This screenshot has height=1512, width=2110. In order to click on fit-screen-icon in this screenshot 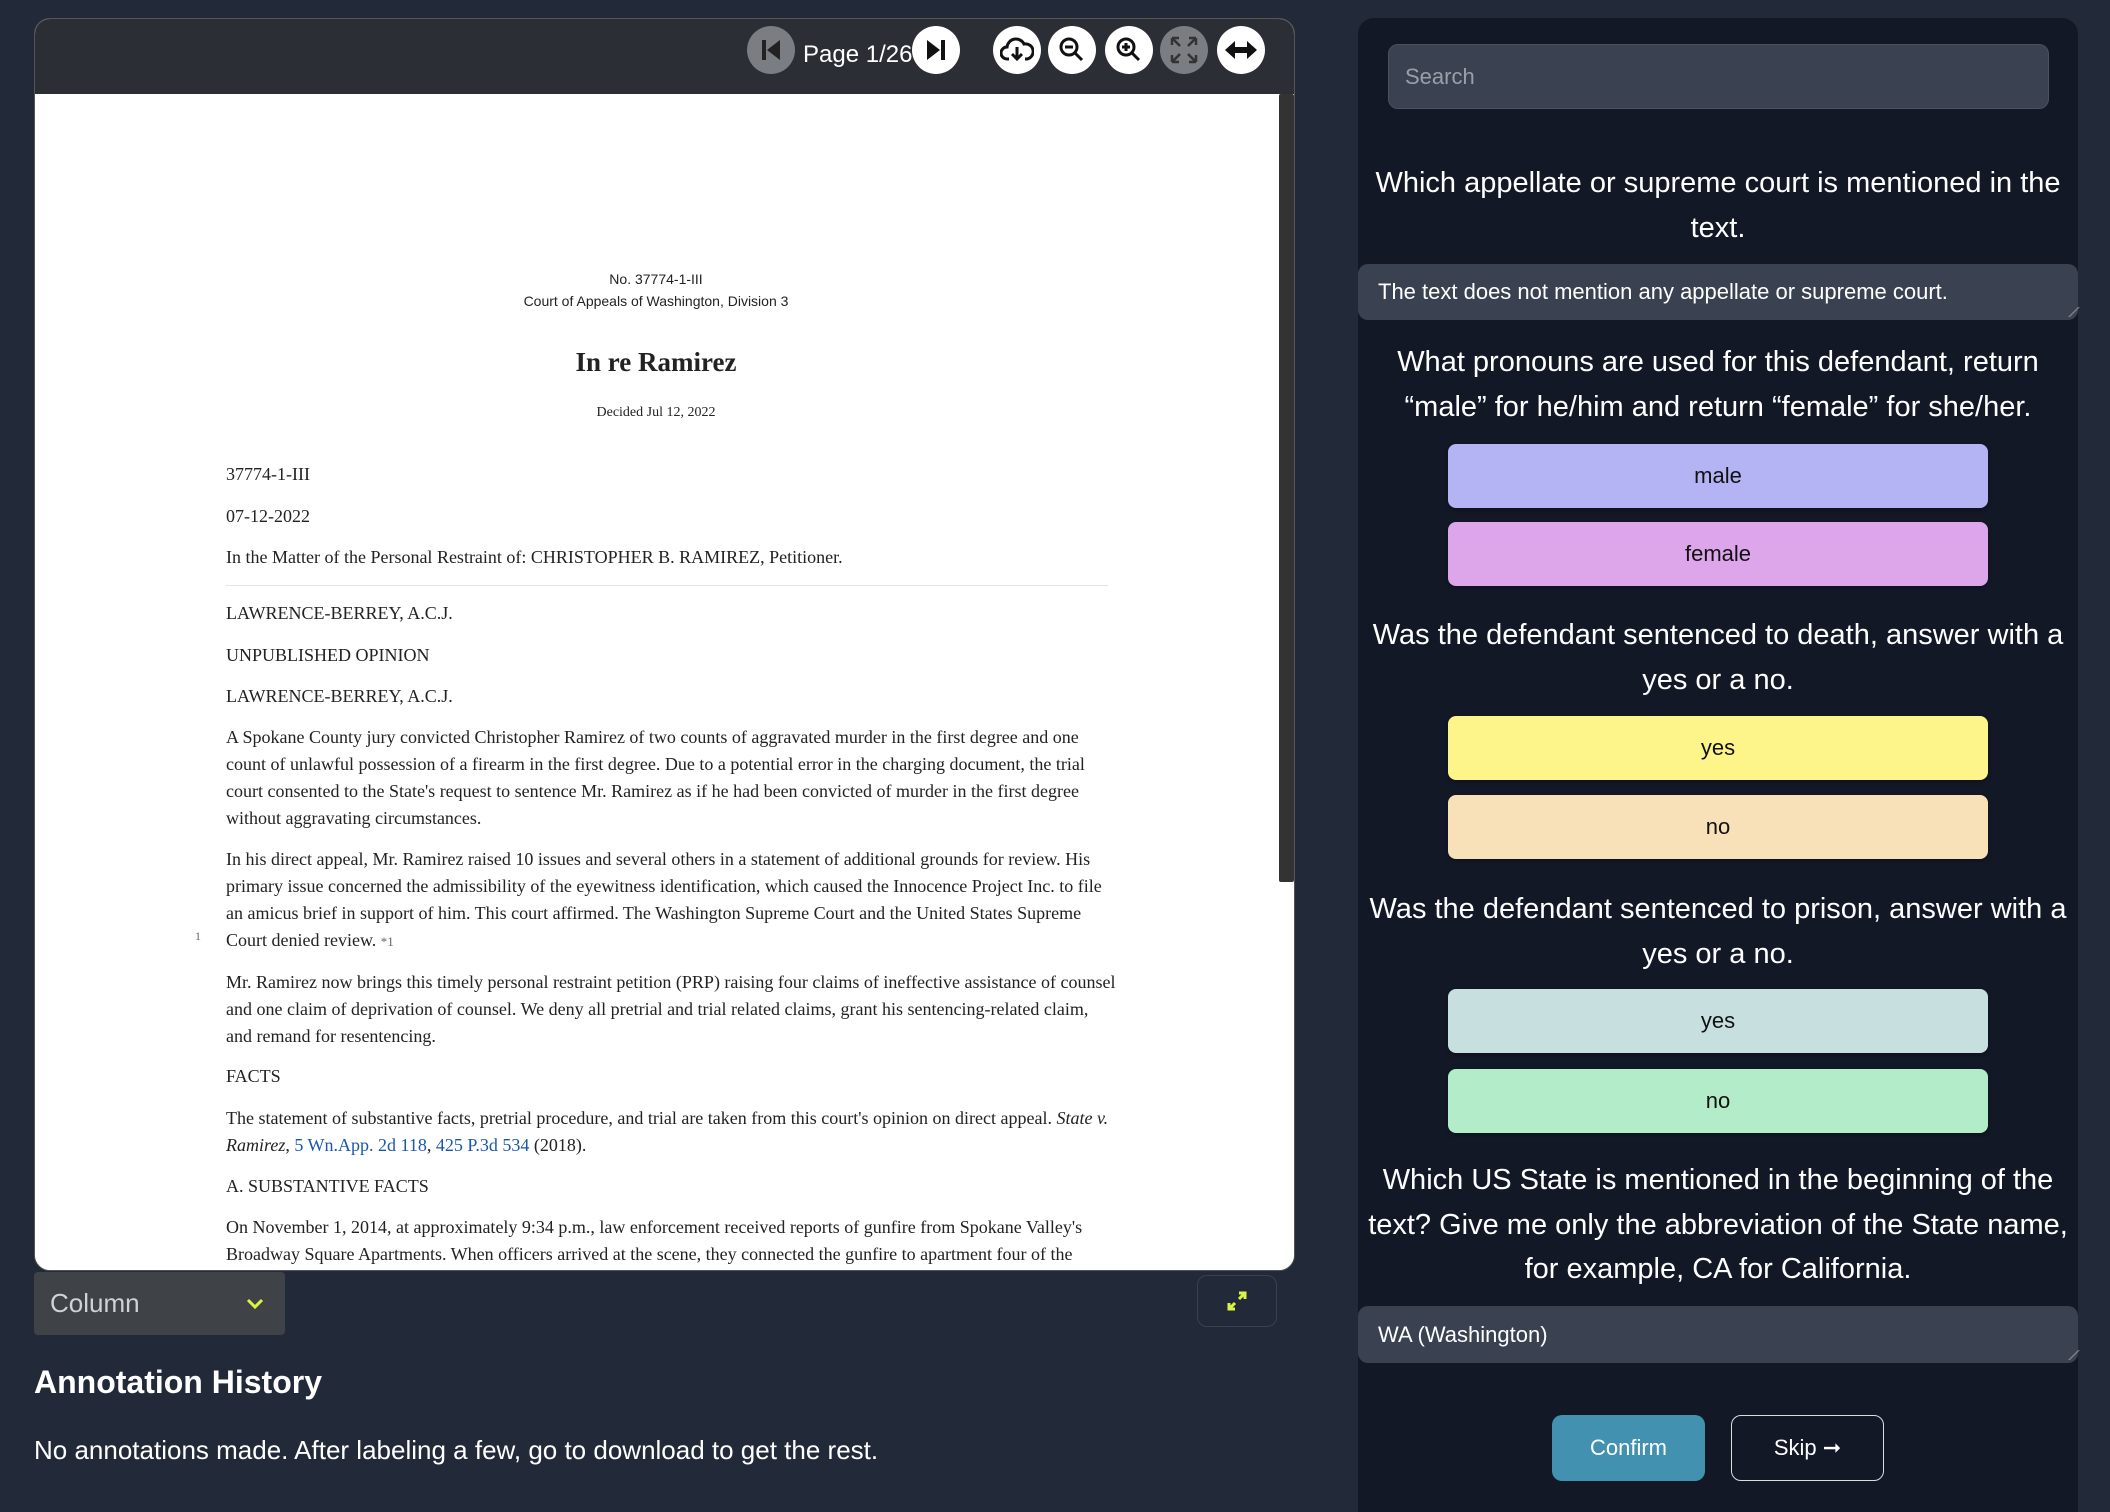, I will do `click(1184, 50)`.